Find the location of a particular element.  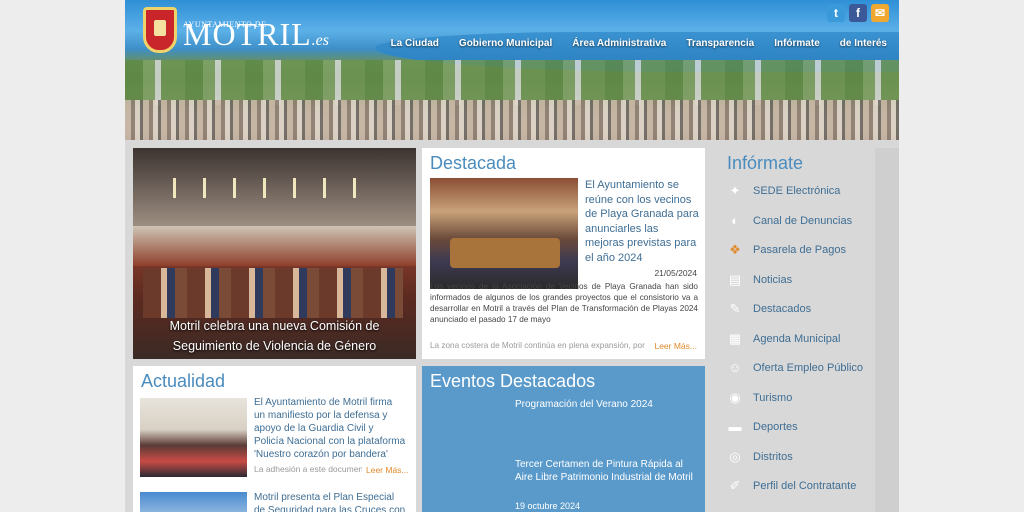

sidebar-edge is located at coordinates (887, 330).